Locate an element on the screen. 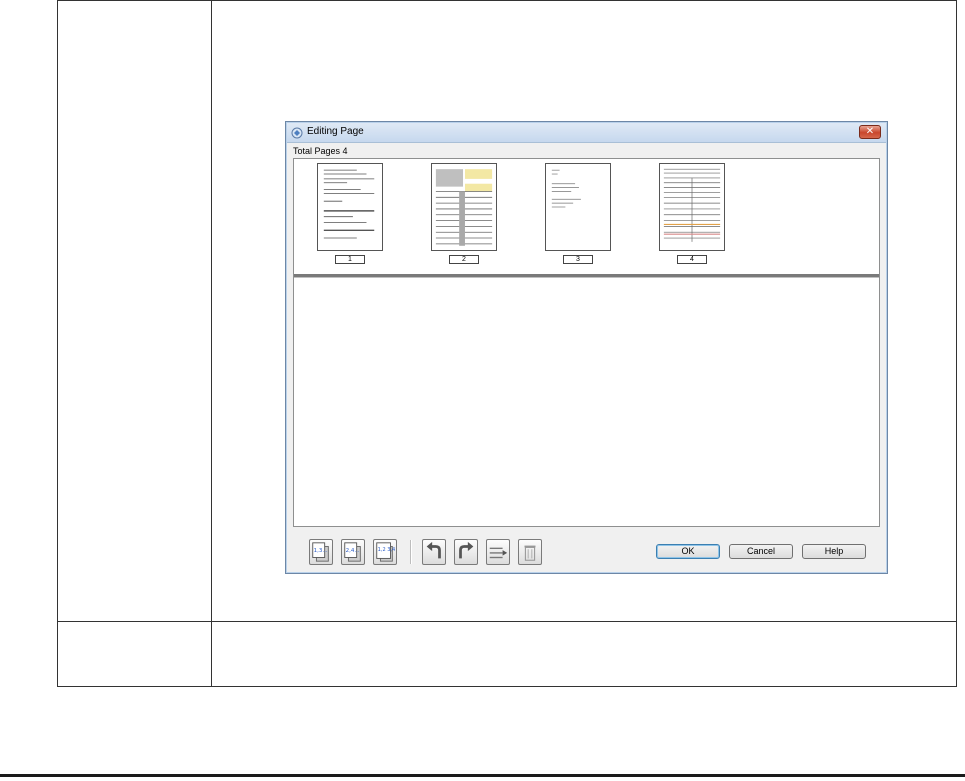 Image resolution: width=965 pixels, height=781 pixels. select-all-pages-button: 1,2 3,4 is located at coordinates (385, 552).